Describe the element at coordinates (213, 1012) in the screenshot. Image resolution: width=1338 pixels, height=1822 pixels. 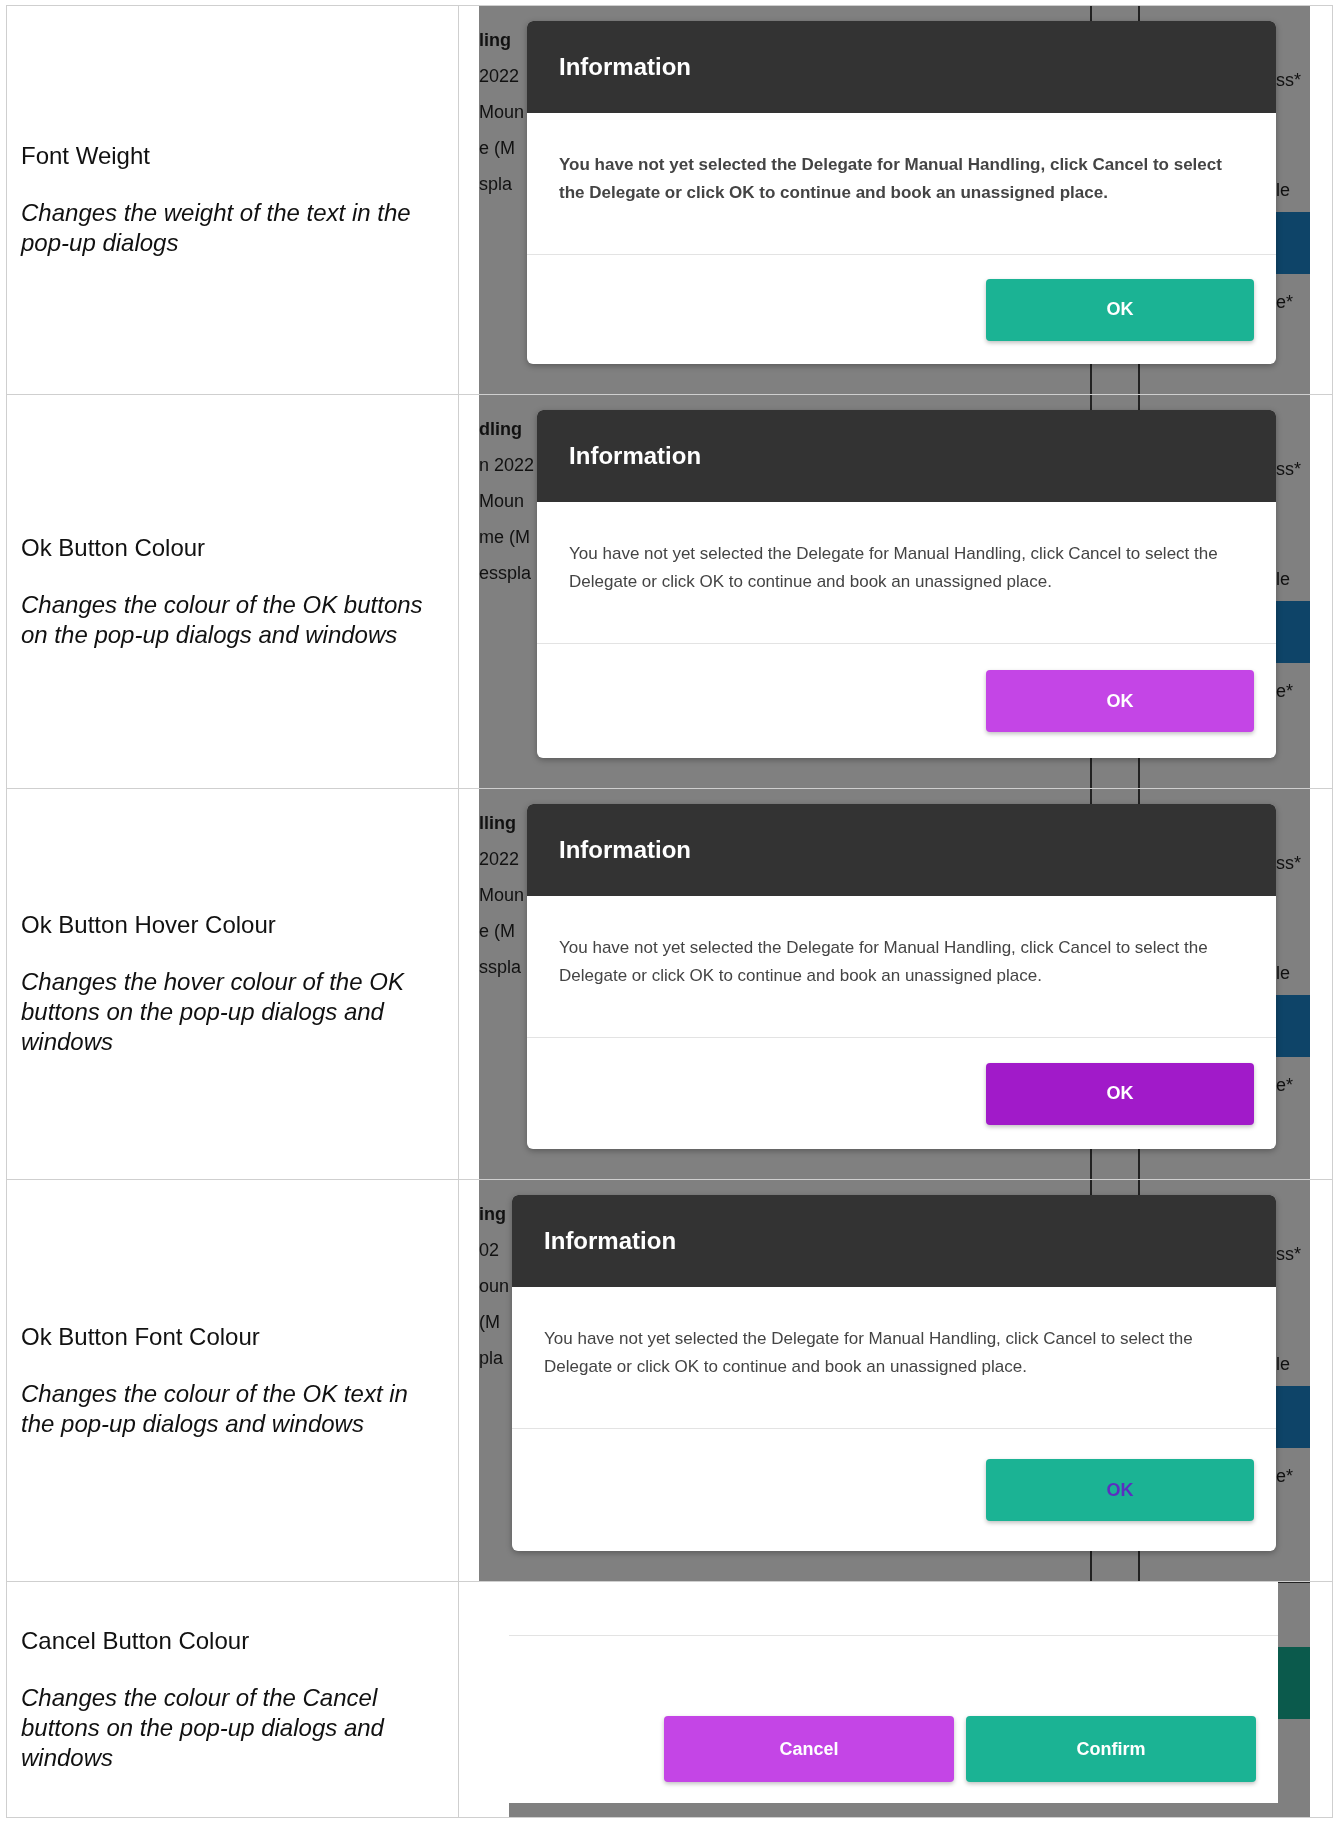
I see `setting-description: Changes the hover colour of the OK buttons on the pop-up dialogs and windows` at that location.